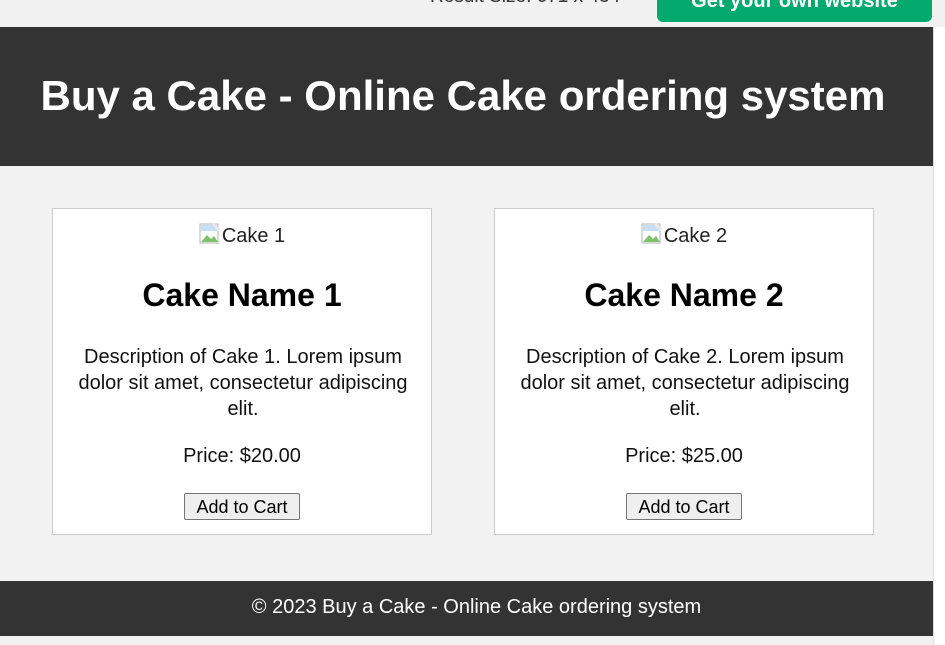  What do you see at coordinates (242, 456) in the screenshot?
I see `cake-price: Price: $20.00` at bounding box center [242, 456].